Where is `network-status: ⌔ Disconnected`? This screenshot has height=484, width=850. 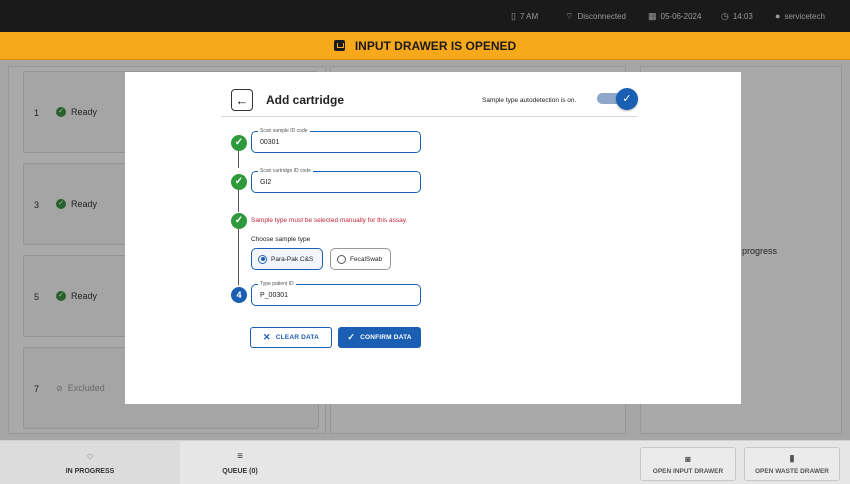
network-status: ⌔ Disconnected is located at coordinates (595, 16).